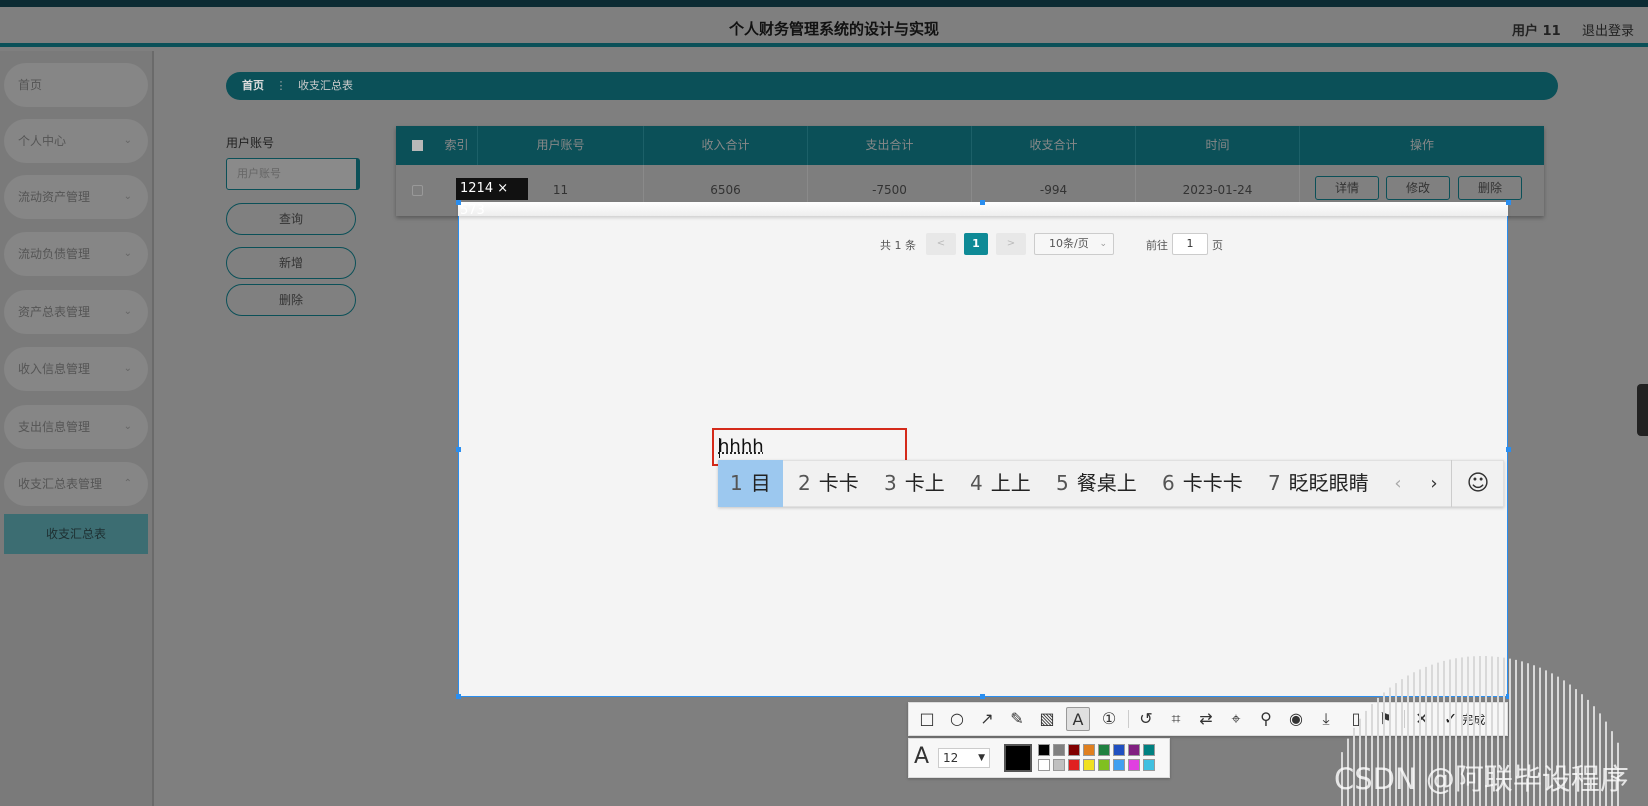  Describe the element at coordinates (1018, 758) in the screenshot. I see `current-color-swatch` at that location.